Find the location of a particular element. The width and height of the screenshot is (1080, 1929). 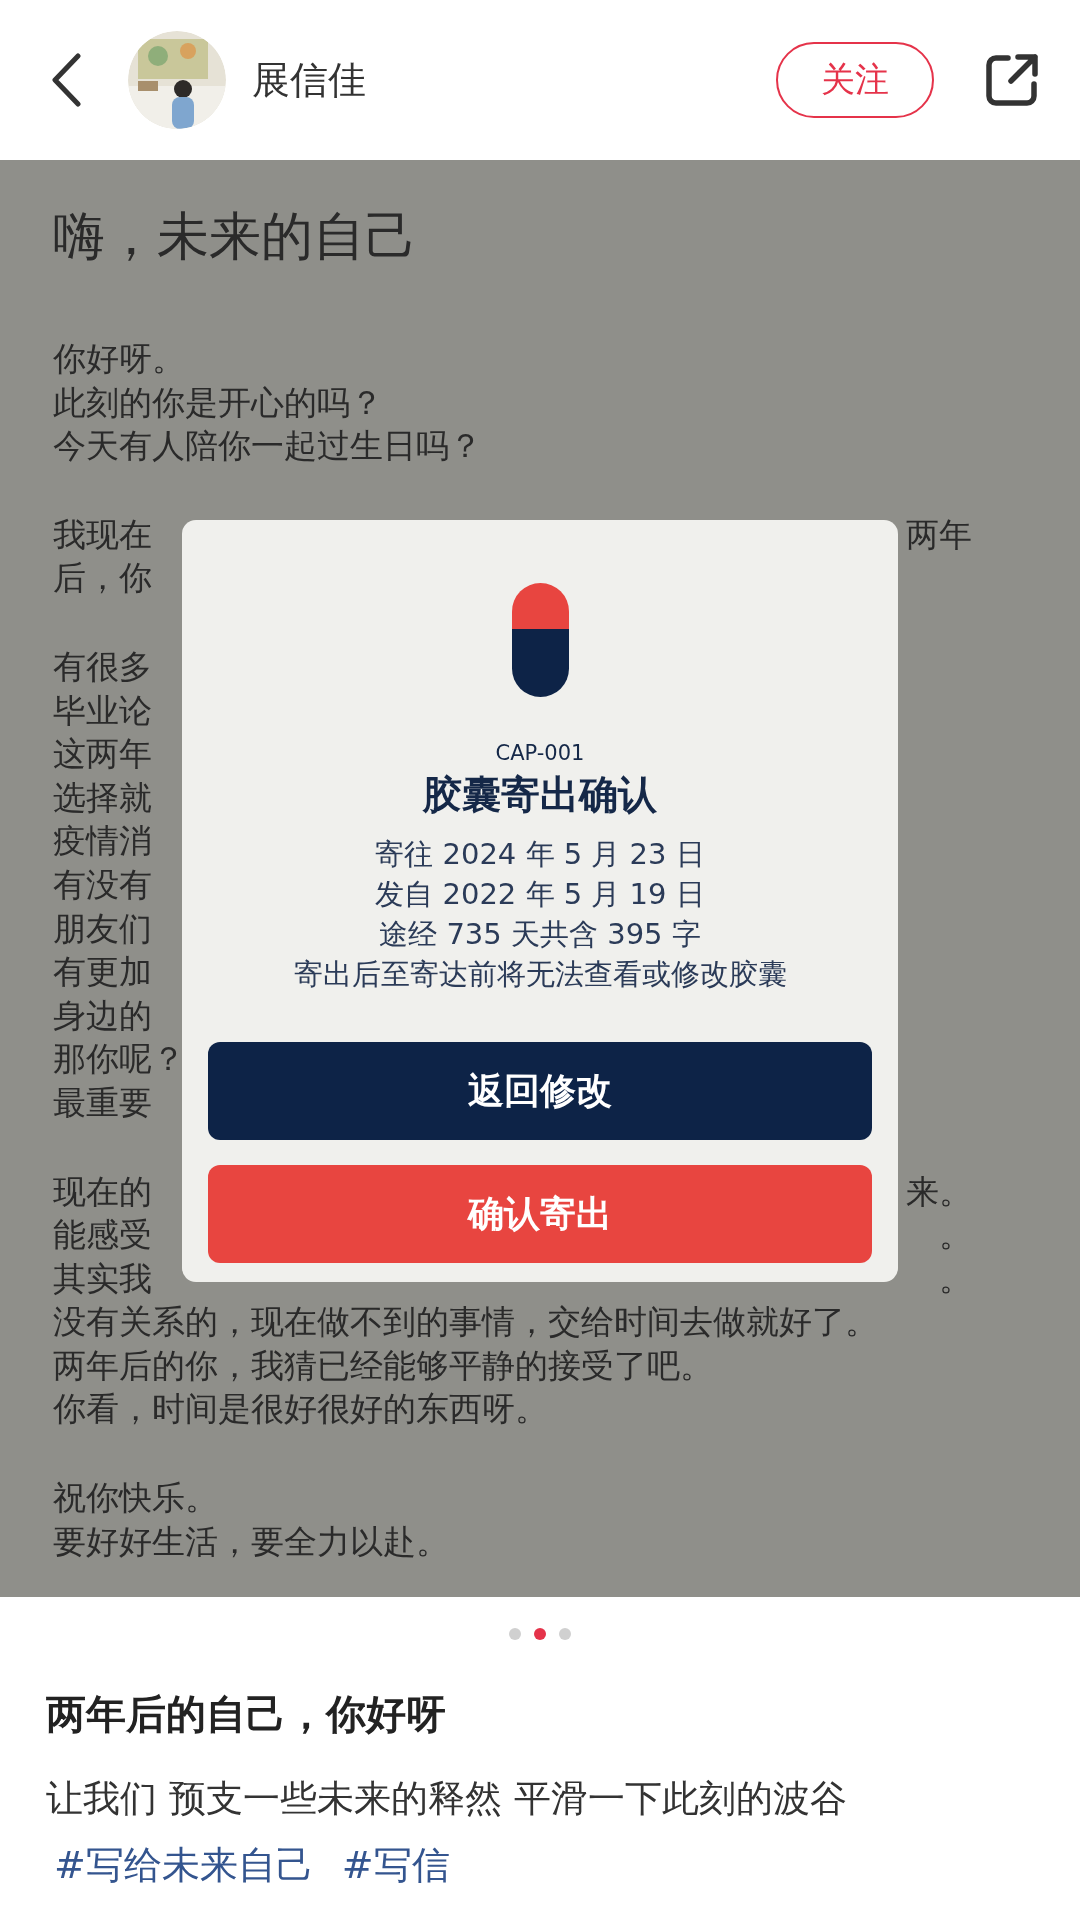

letter-line: 疫情消 is located at coordinates (102, 841).